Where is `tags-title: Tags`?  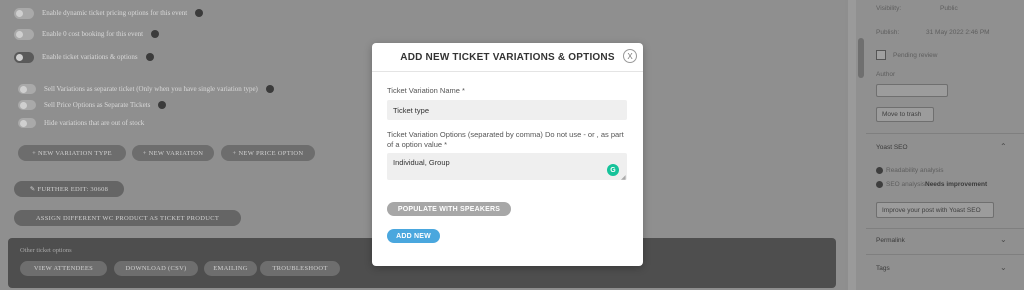
tags-title: Tags is located at coordinates (883, 268).